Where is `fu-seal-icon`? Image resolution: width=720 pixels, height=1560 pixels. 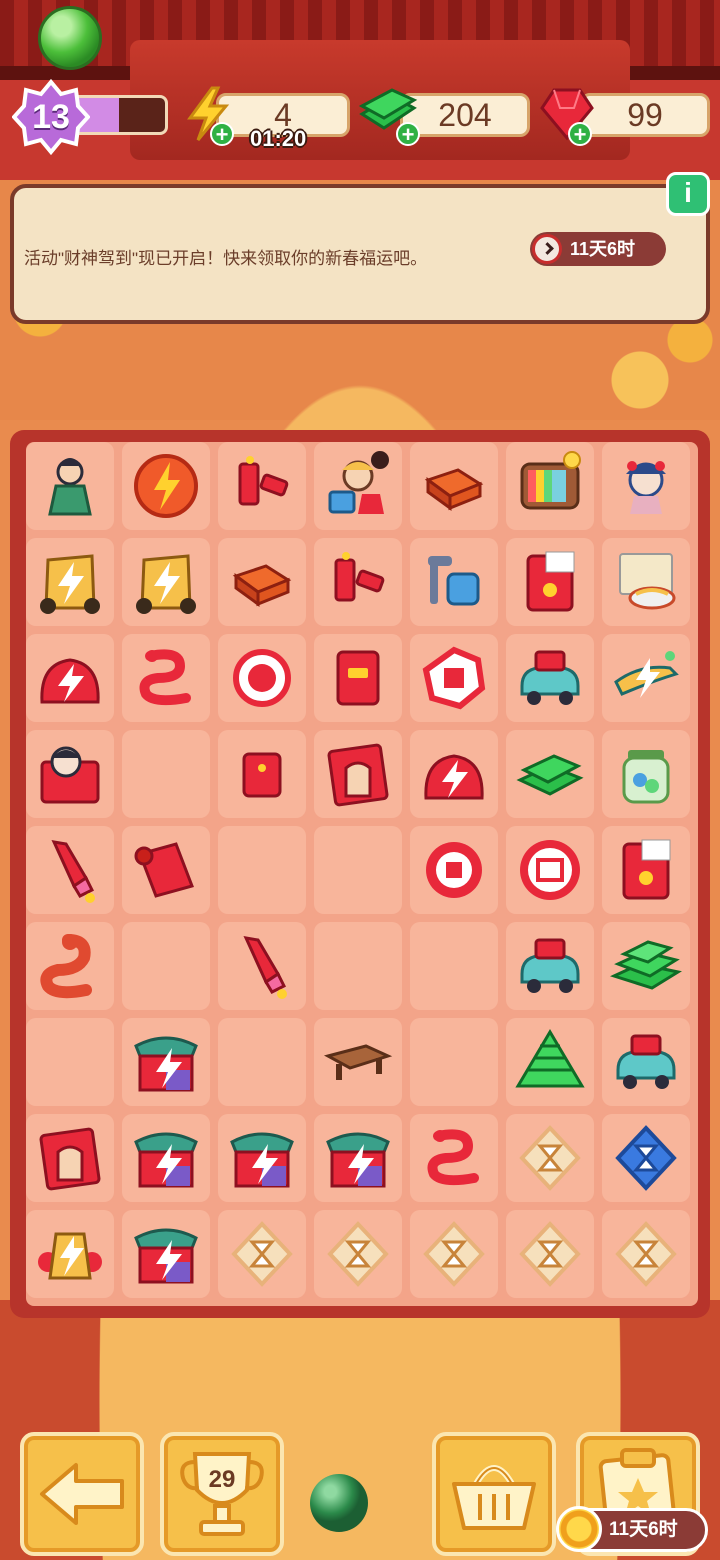
fu-seal-icon is located at coordinates (262, 678).